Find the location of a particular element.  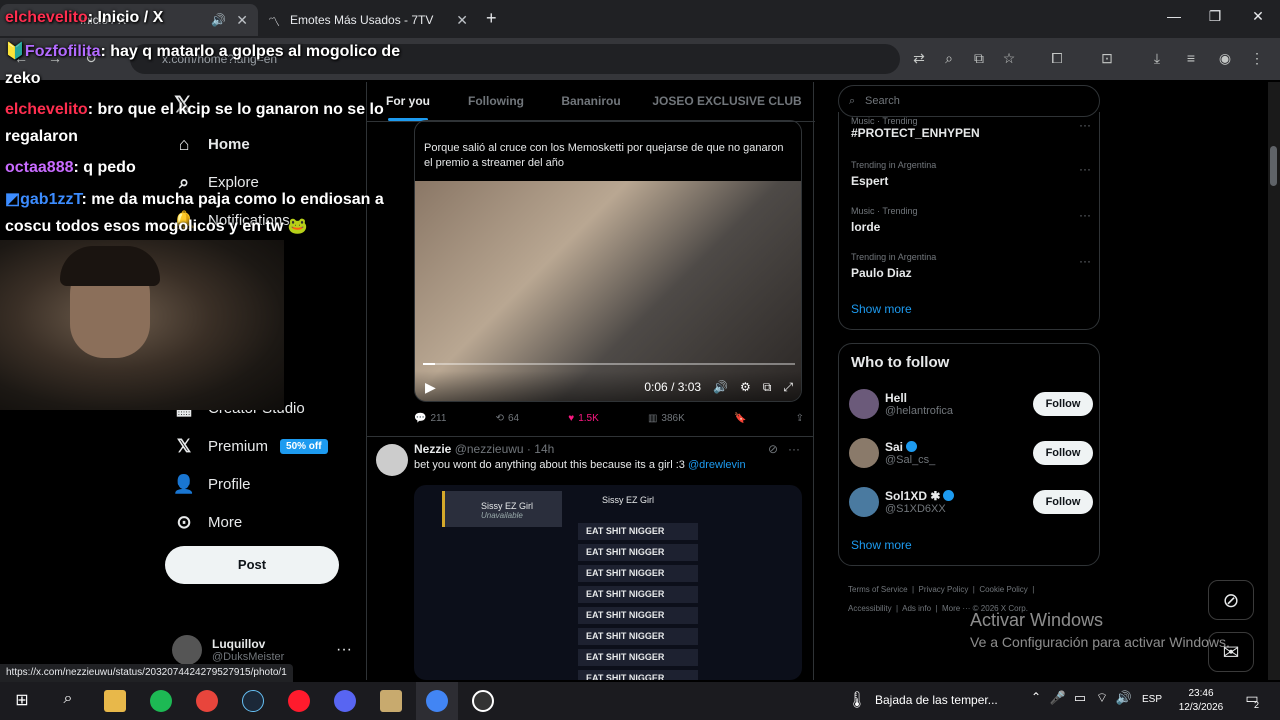

extensions-icon: ⧠ is located at coordinates (1057, 60).